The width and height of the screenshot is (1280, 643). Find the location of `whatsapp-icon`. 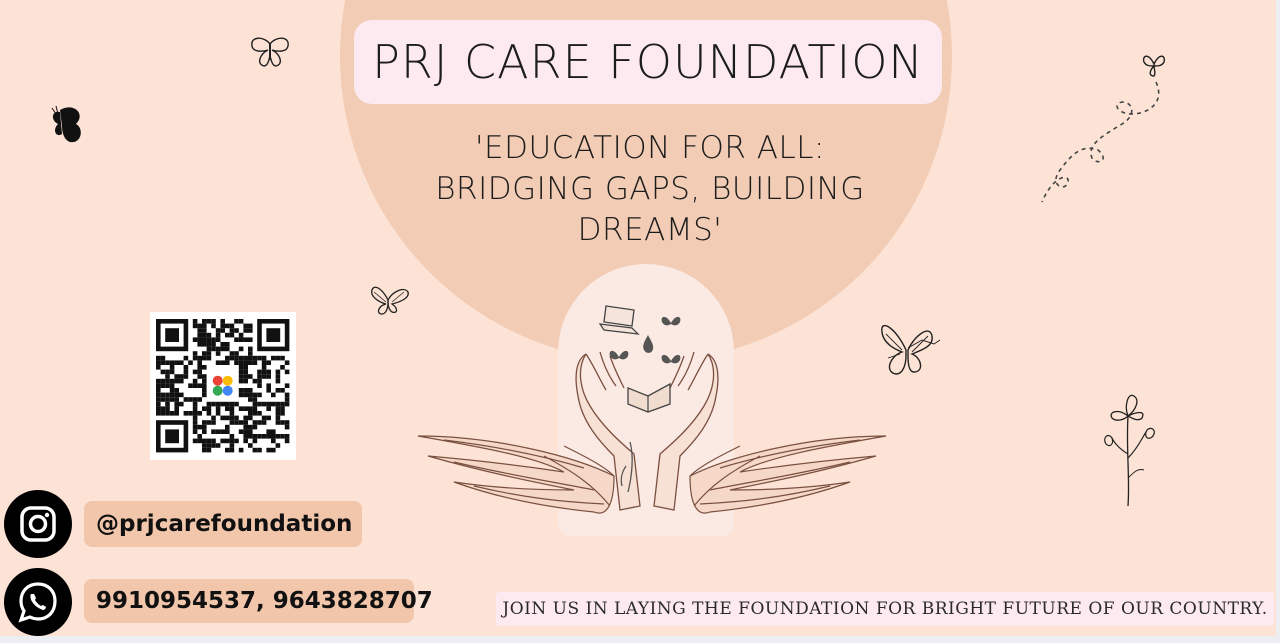

whatsapp-icon is located at coordinates (38, 602).